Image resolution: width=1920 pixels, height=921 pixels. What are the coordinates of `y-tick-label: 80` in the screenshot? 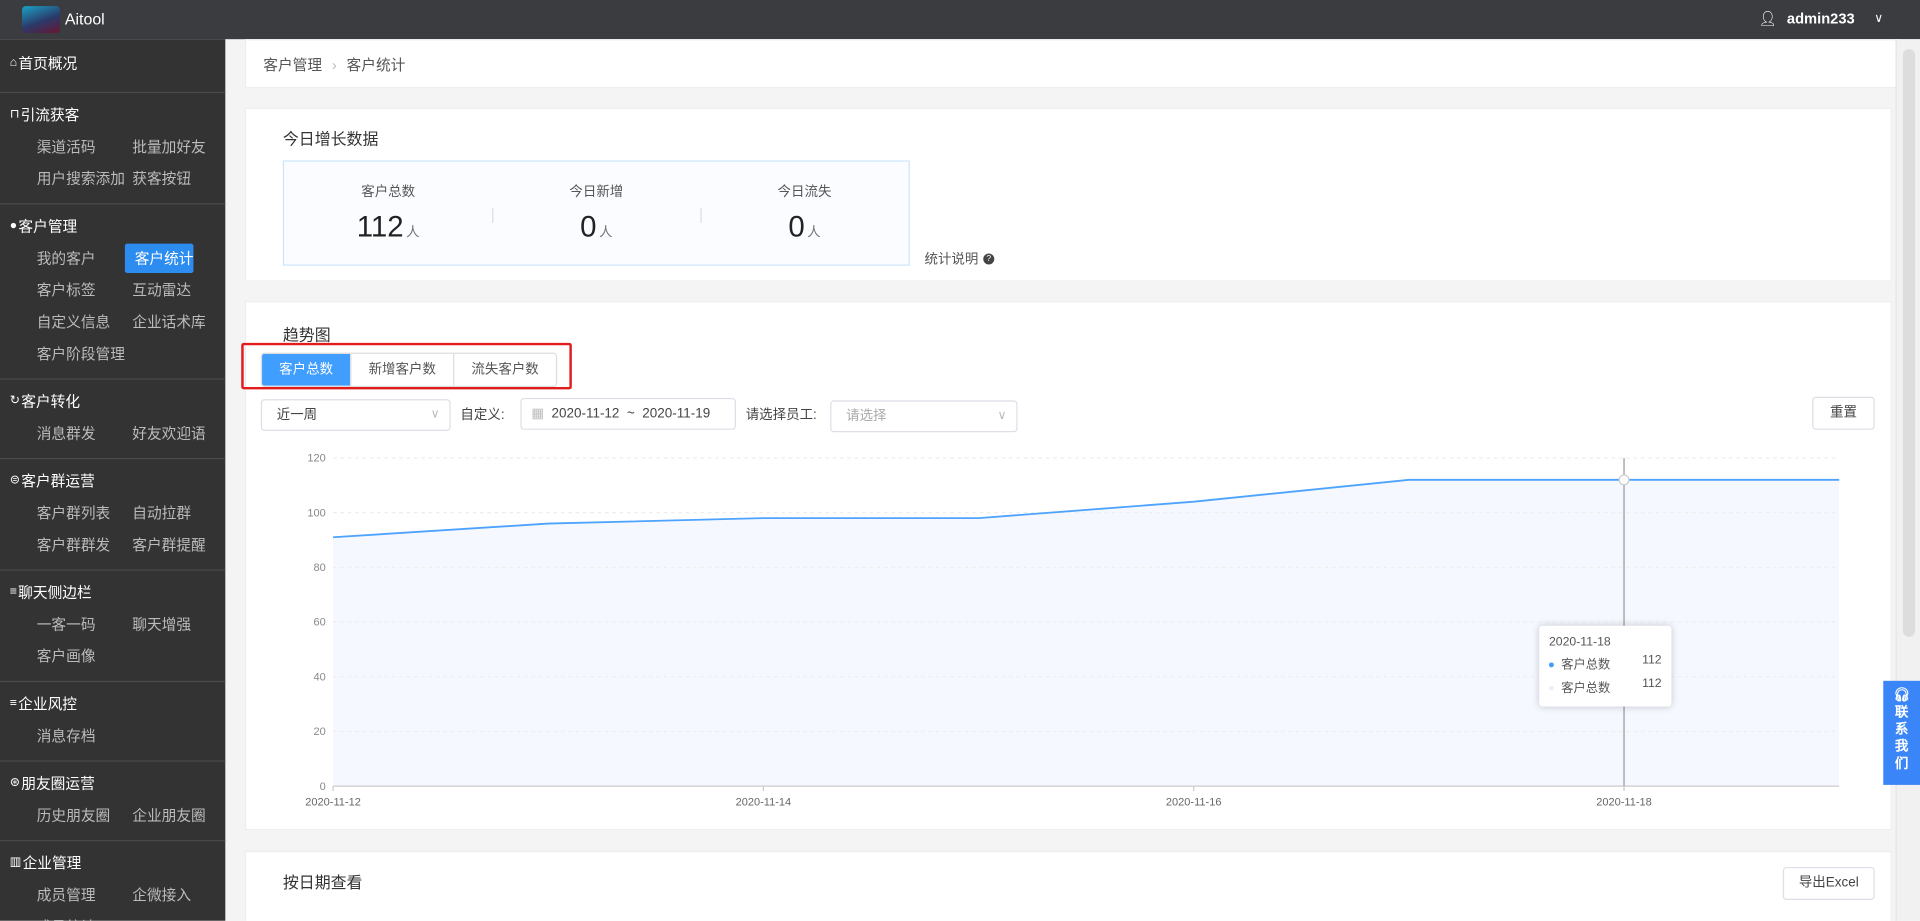 It's located at (319, 568).